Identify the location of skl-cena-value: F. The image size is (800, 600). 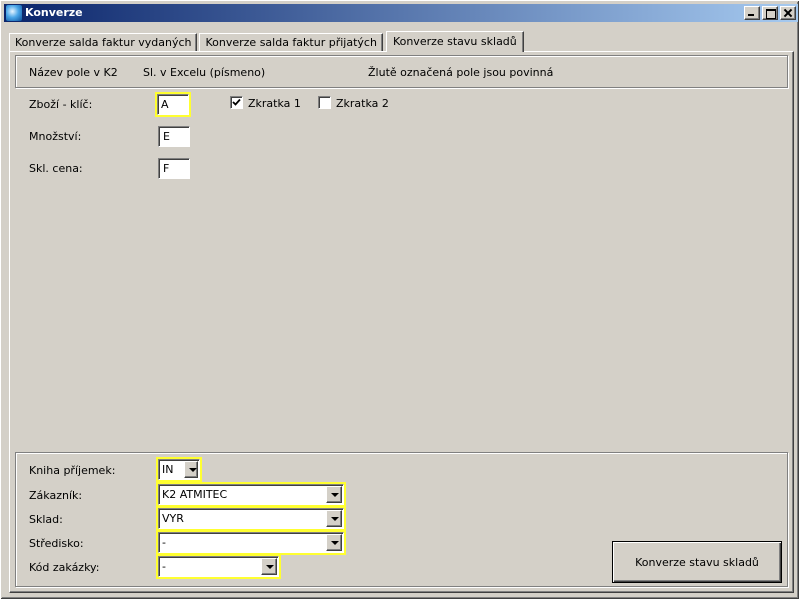
(166, 168).